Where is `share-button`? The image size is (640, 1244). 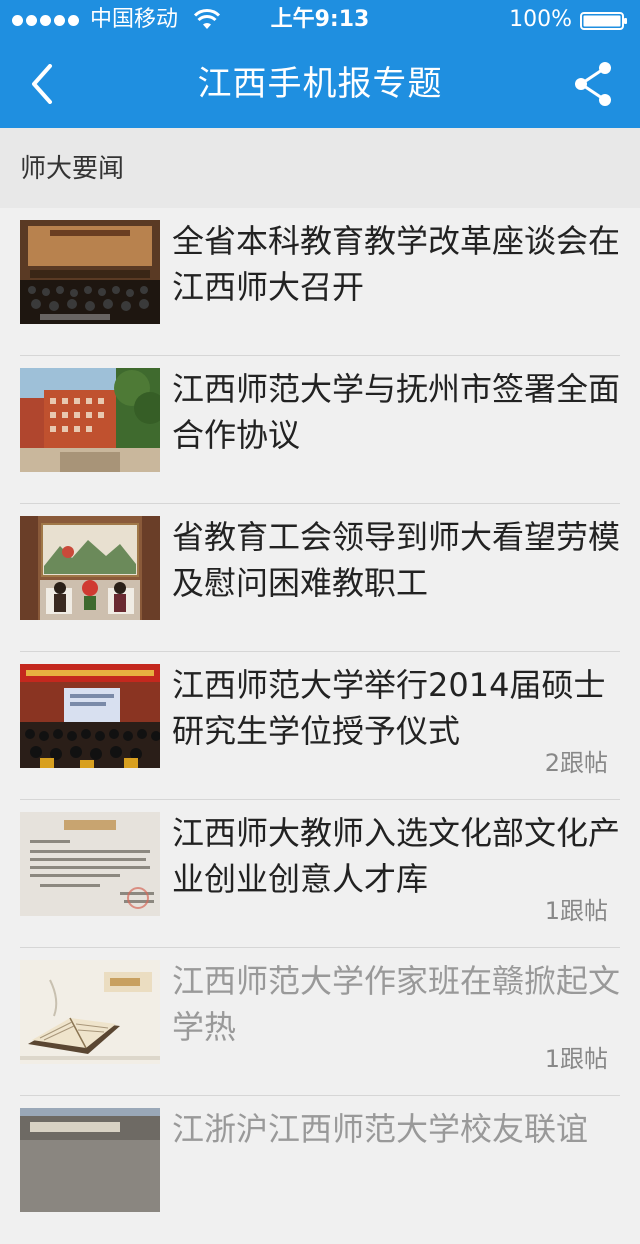 share-button is located at coordinates (593, 84).